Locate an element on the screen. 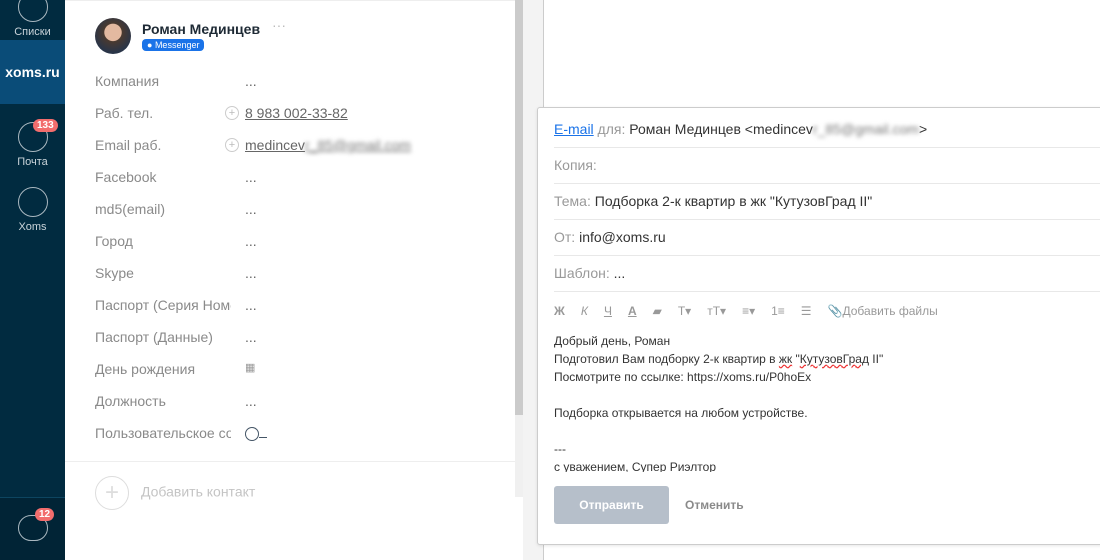 Image resolution: width=1100 pixels, height=560 pixels. chat-button: 12 is located at coordinates (32, 528).